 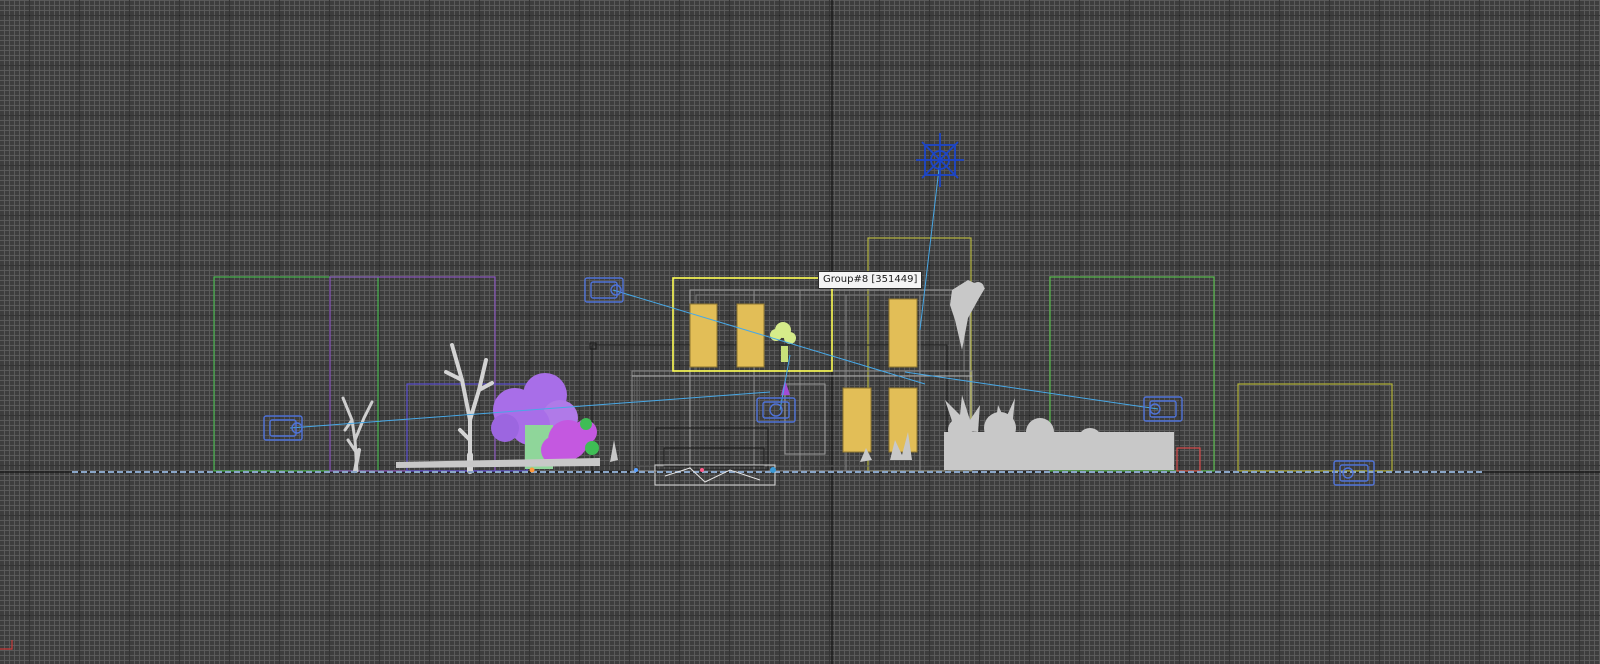 I want to click on bare-tree-left, so click(x=357, y=434).